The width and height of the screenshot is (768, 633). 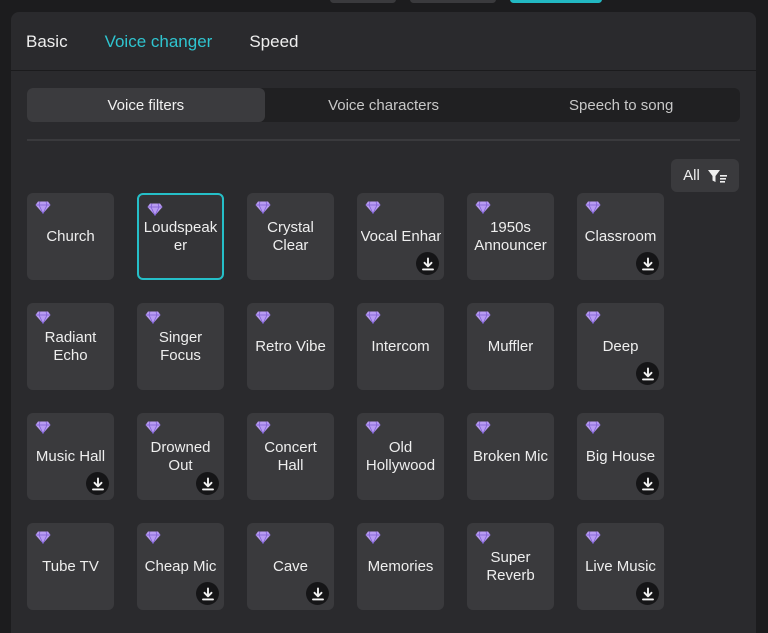 I want to click on preset-tile: Singer Focus, so click(x=180, y=346).